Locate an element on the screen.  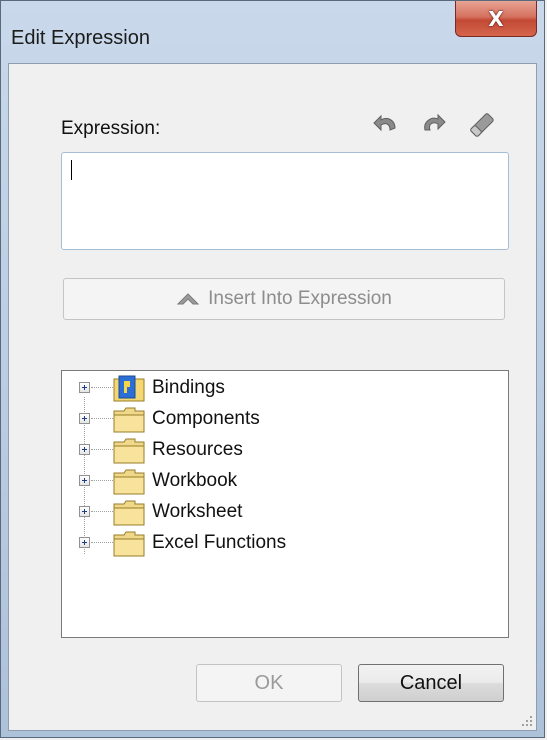
tree-item-label: Bindings is located at coordinates (188, 387).